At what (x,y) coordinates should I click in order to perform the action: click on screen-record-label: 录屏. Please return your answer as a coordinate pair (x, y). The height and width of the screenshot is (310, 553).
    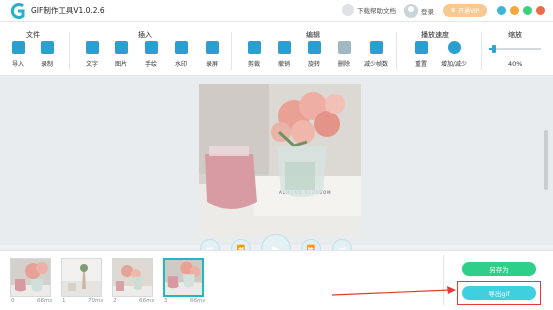
    Looking at the image, I should click on (211, 64).